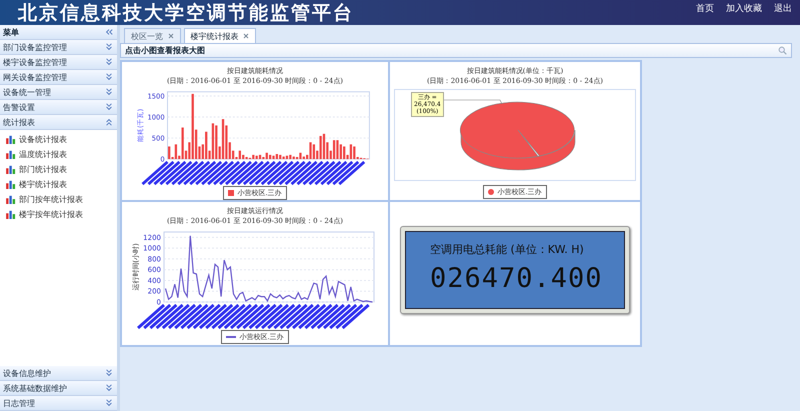 The width and height of the screenshot is (800, 411). Describe the element at coordinates (165, 50) in the screenshot. I see `toolbar-hint: 点击小图查看报表大图` at that location.